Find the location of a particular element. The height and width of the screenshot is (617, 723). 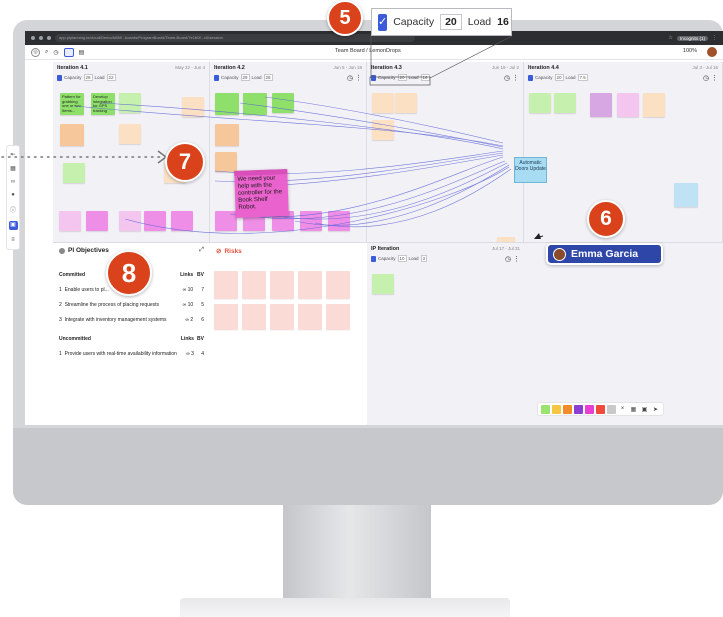

capacity-value: 28 is located at coordinates (88, 77).